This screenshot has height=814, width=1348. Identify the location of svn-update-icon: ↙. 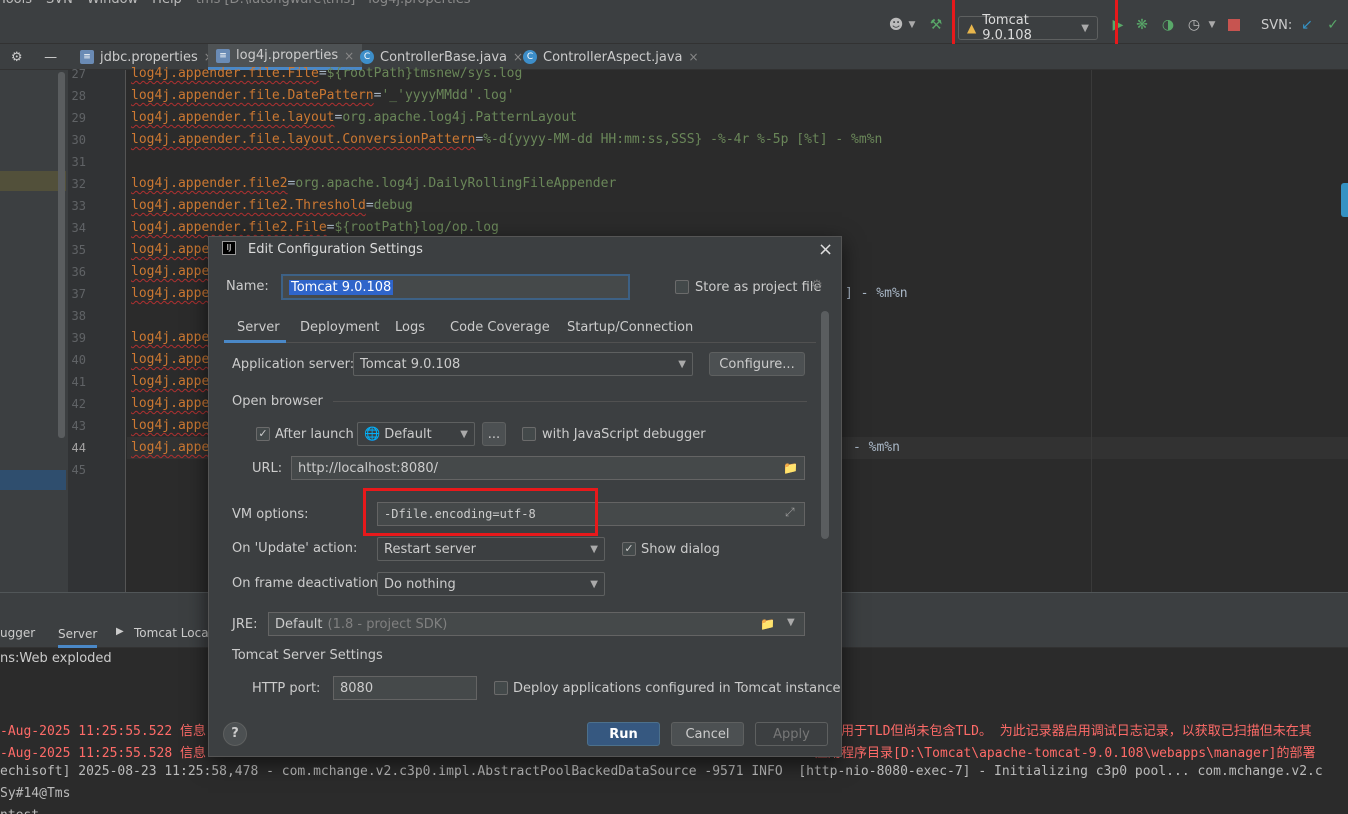
(1307, 25).